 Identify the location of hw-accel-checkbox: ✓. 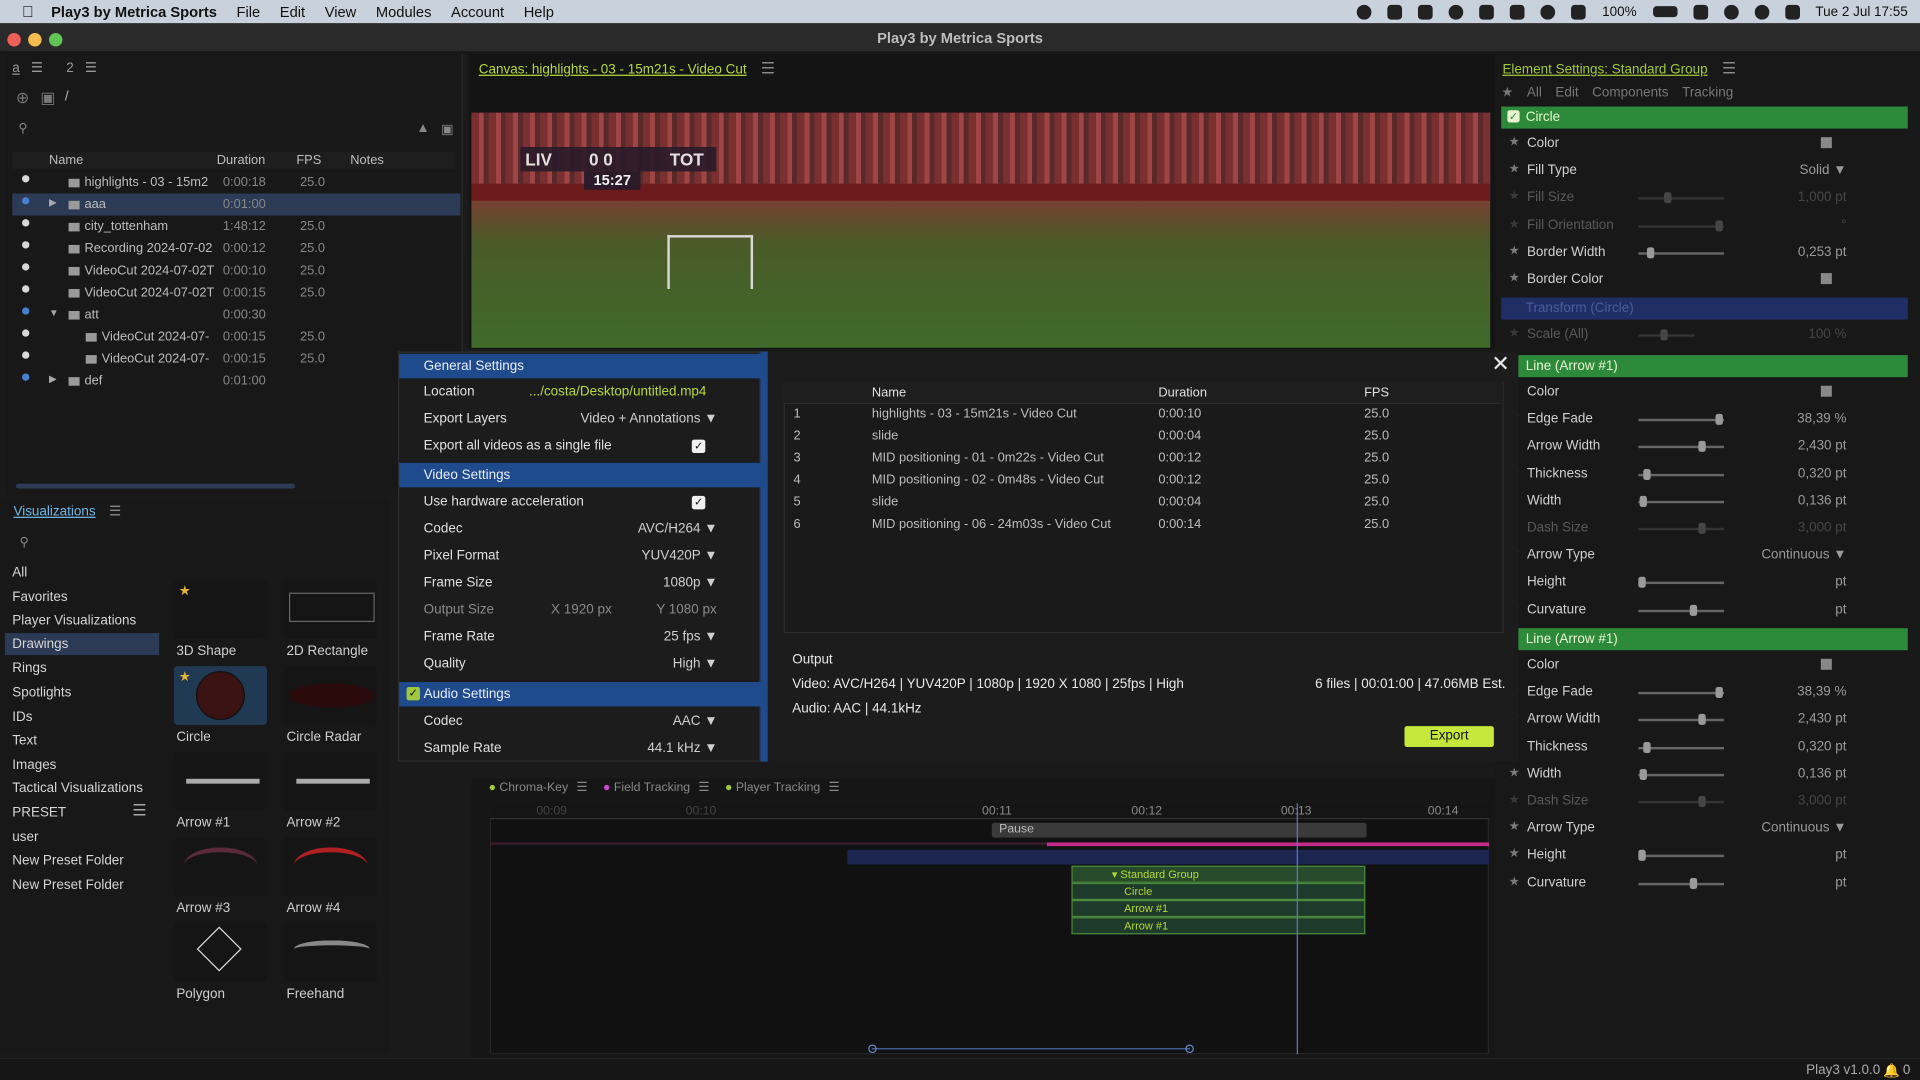
(698, 502).